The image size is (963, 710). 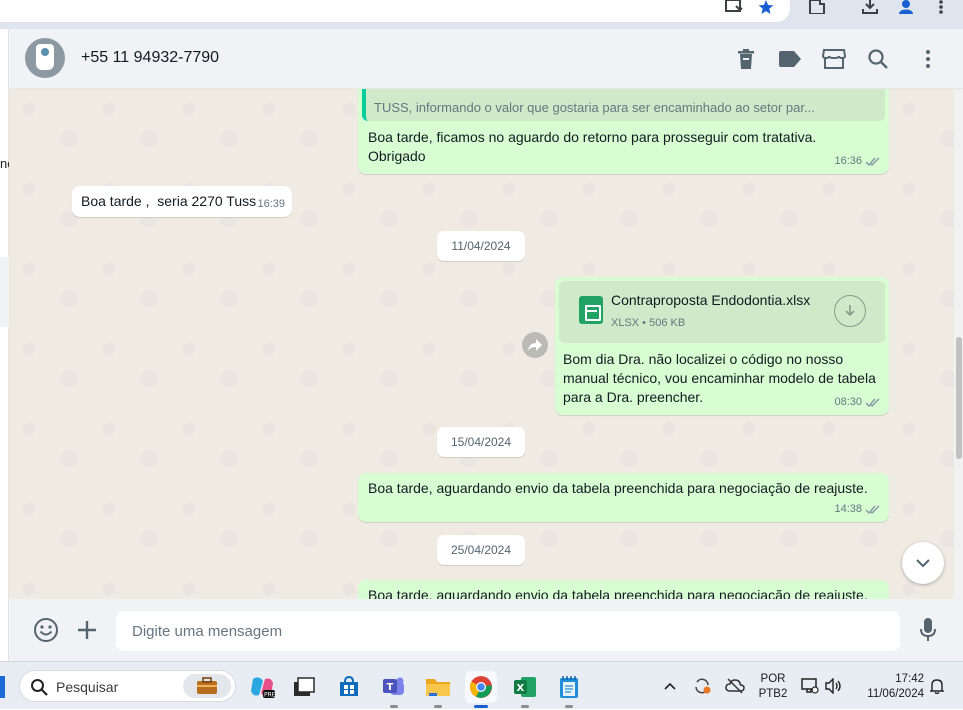 I want to click on notepad-icon, so click(x=569, y=689).